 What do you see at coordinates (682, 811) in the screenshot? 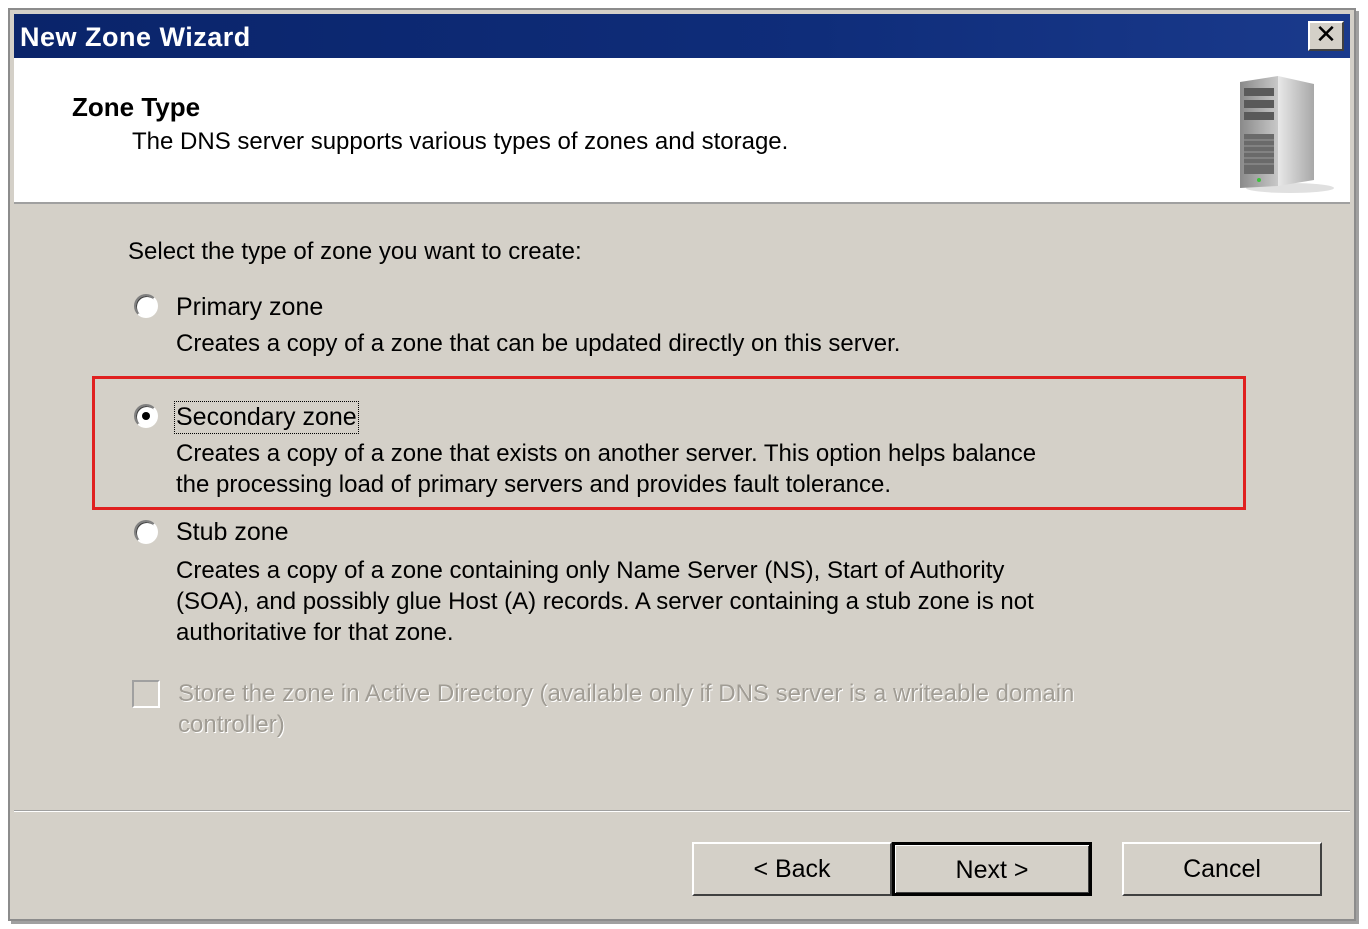
I see `footer-separator` at bounding box center [682, 811].